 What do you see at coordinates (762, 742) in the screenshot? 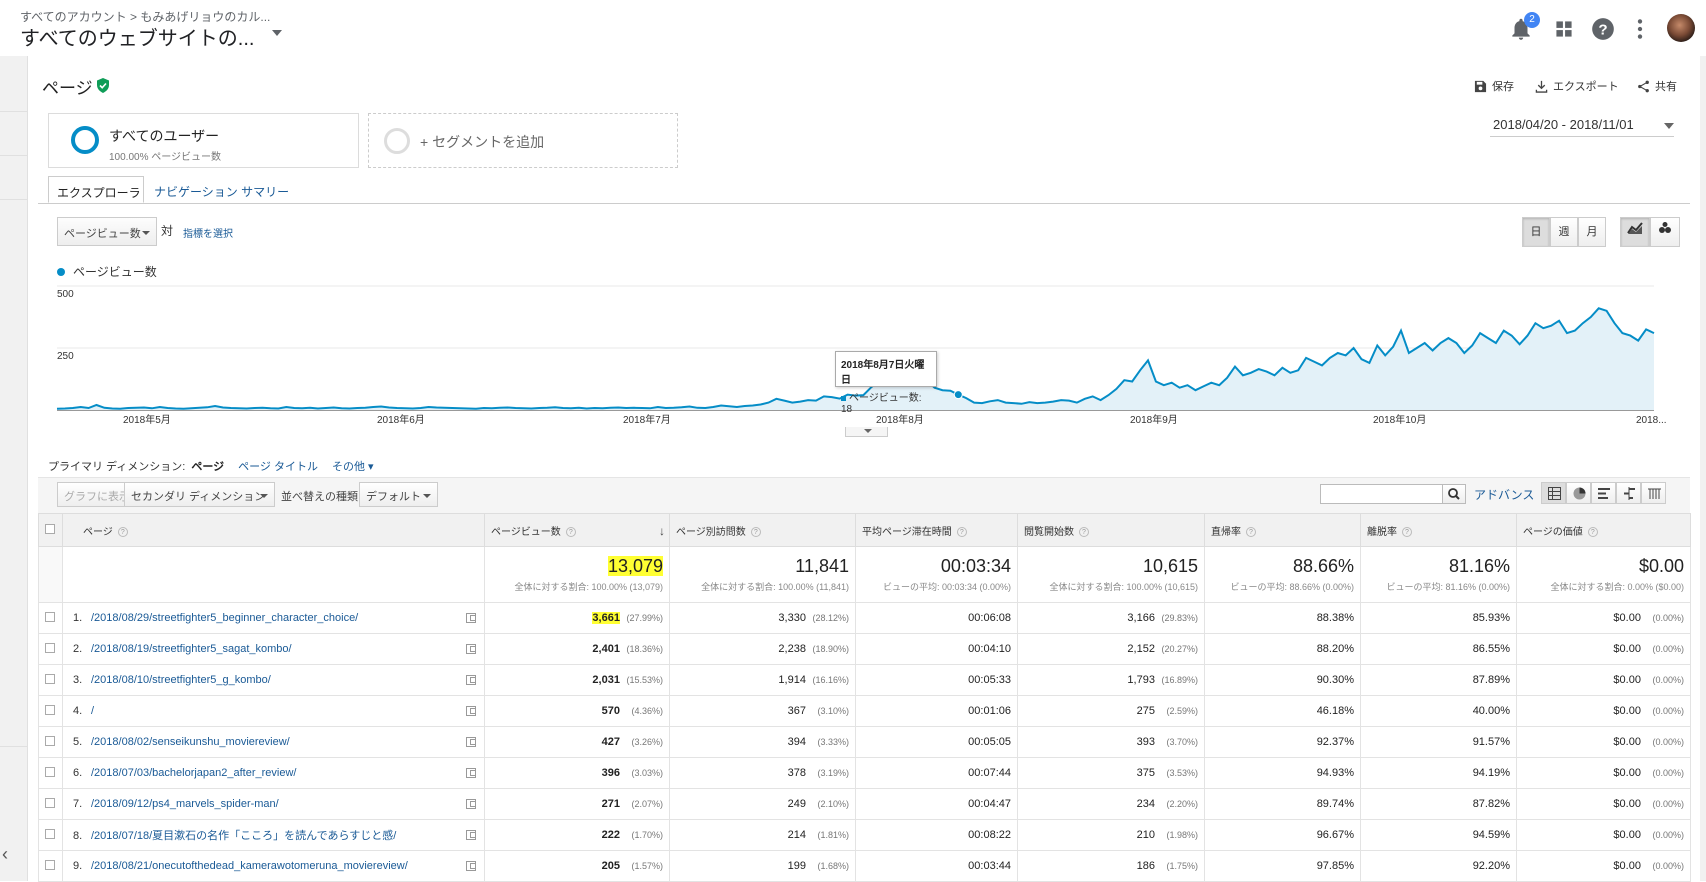
I see `unique-pageviews-cell: 394 (3.33%)` at bounding box center [762, 742].